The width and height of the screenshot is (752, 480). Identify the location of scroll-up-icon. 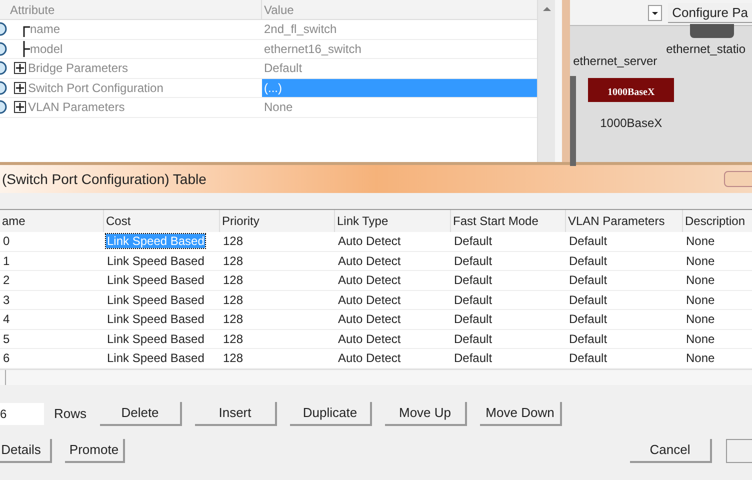
(546, 9).